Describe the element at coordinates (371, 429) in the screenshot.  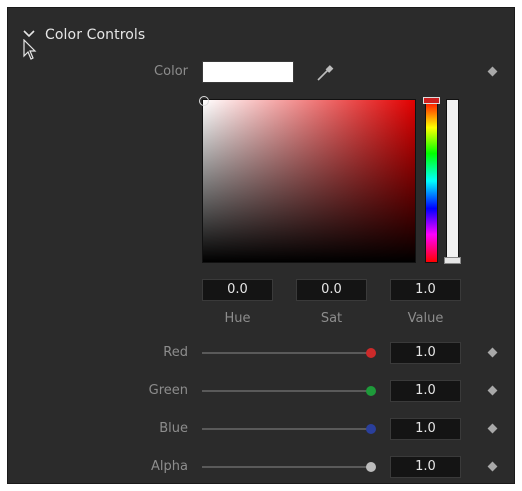
I see `blue-slider-knob` at that location.